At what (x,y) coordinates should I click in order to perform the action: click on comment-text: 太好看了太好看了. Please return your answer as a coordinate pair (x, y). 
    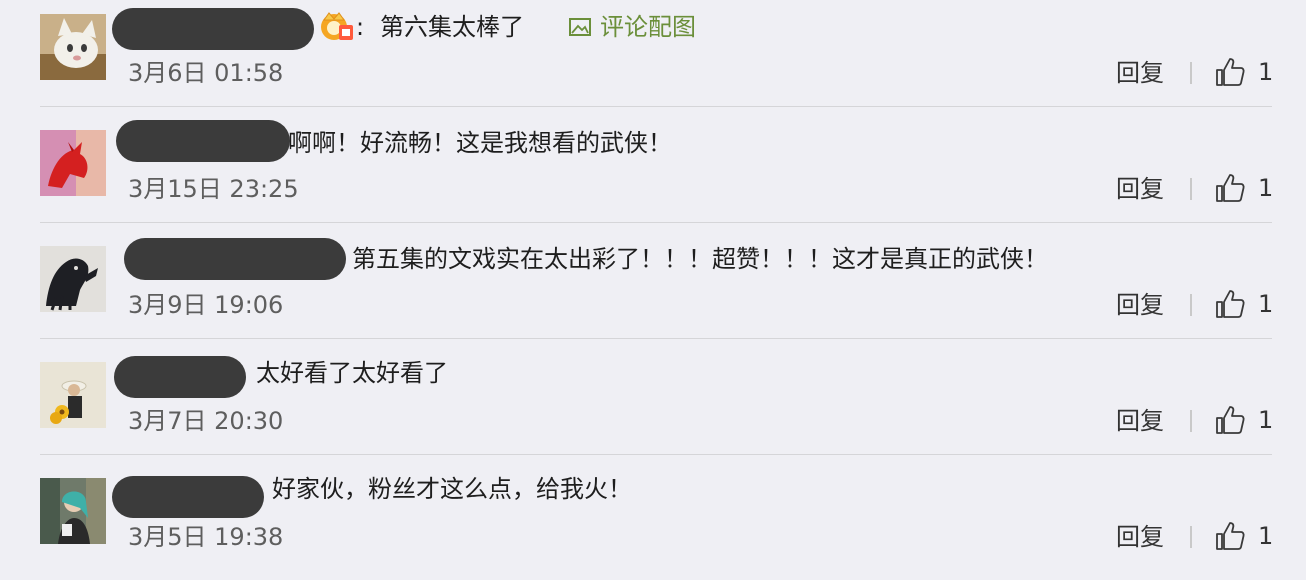
    Looking at the image, I should click on (352, 373).